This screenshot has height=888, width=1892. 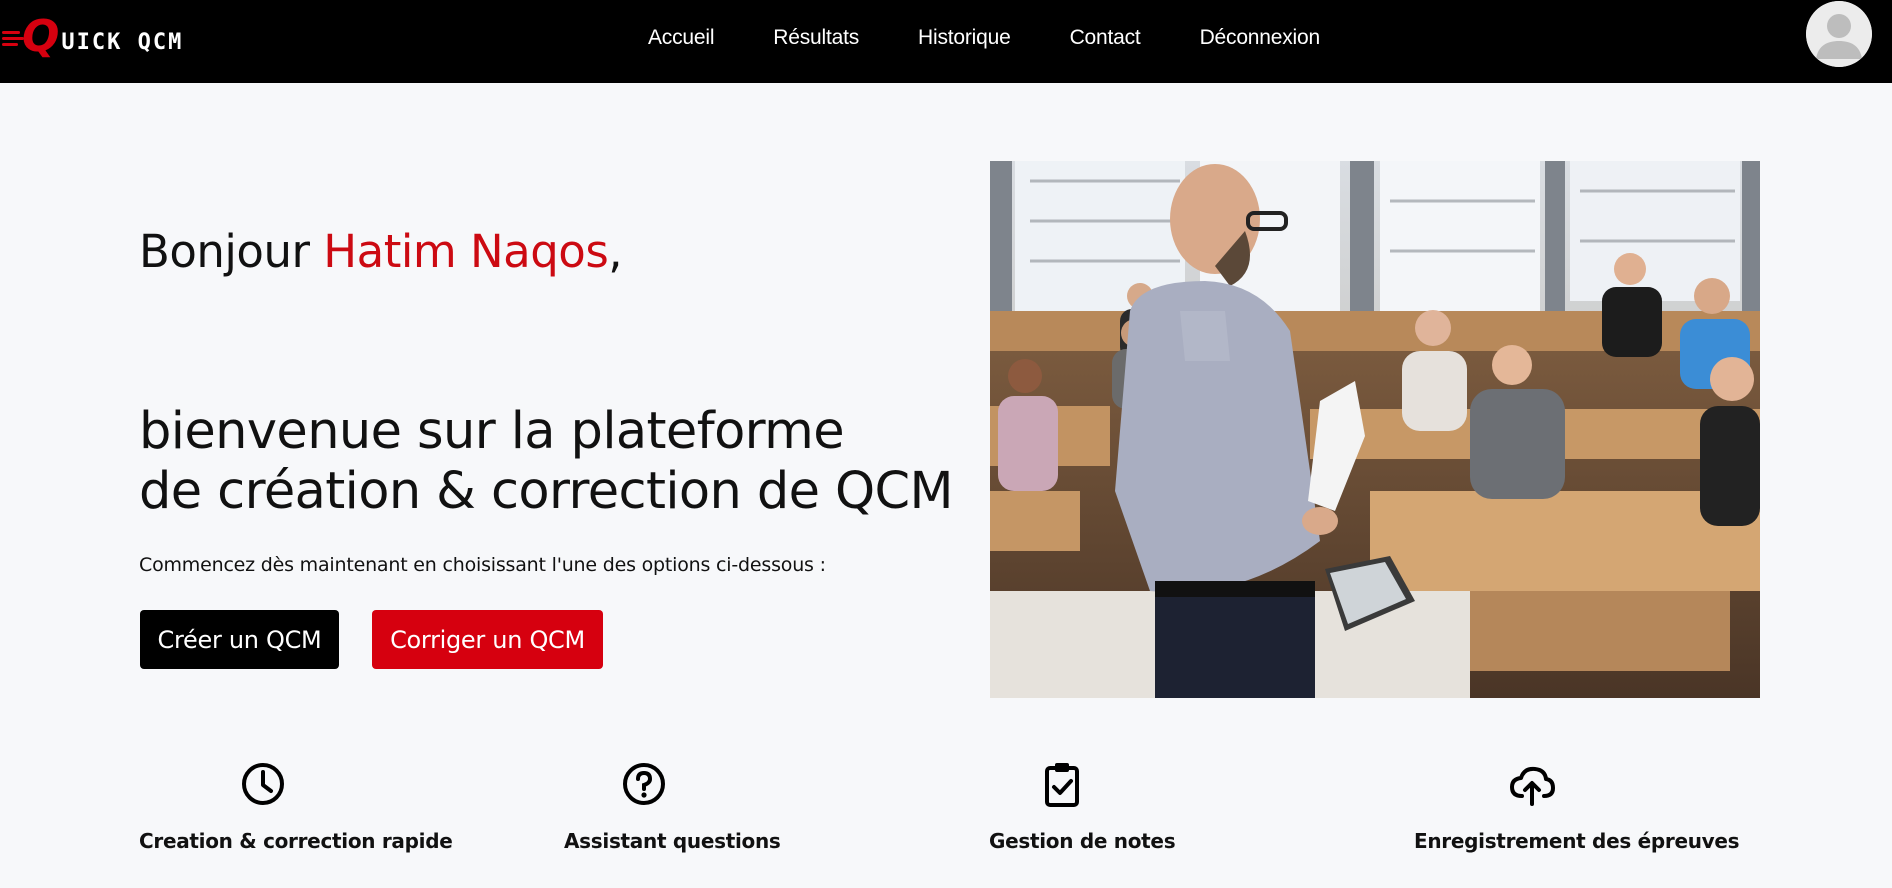 I want to click on clock-icon, so click(x=263, y=784).